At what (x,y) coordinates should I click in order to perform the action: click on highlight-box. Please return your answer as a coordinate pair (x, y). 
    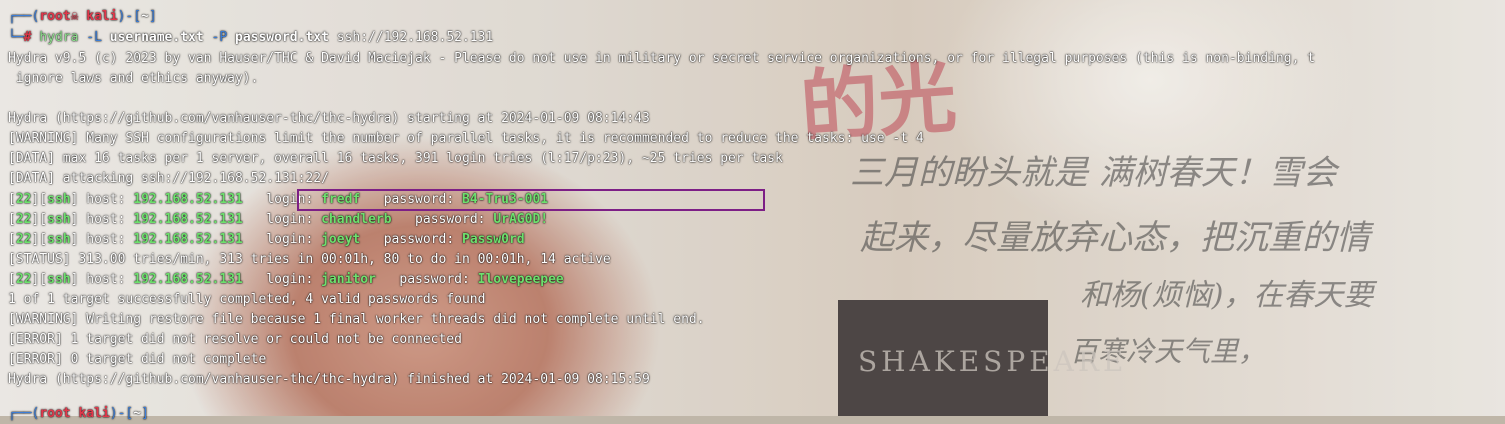
    Looking at the image, I should click on (531, 200).